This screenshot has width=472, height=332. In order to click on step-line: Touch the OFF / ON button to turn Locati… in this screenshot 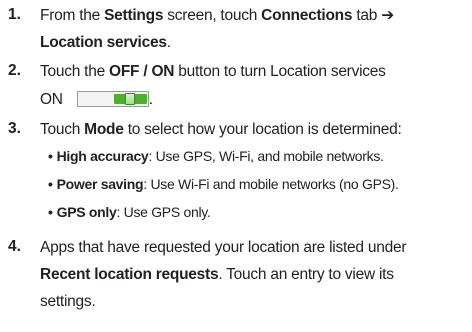, I will do `click(213, 71)`.